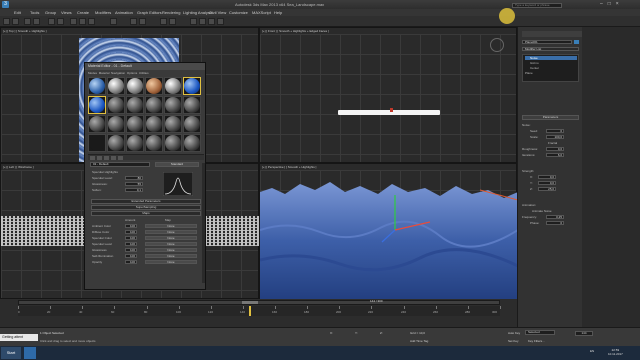  I want to click on strength-y-field: 0,0, so click(547, 183).